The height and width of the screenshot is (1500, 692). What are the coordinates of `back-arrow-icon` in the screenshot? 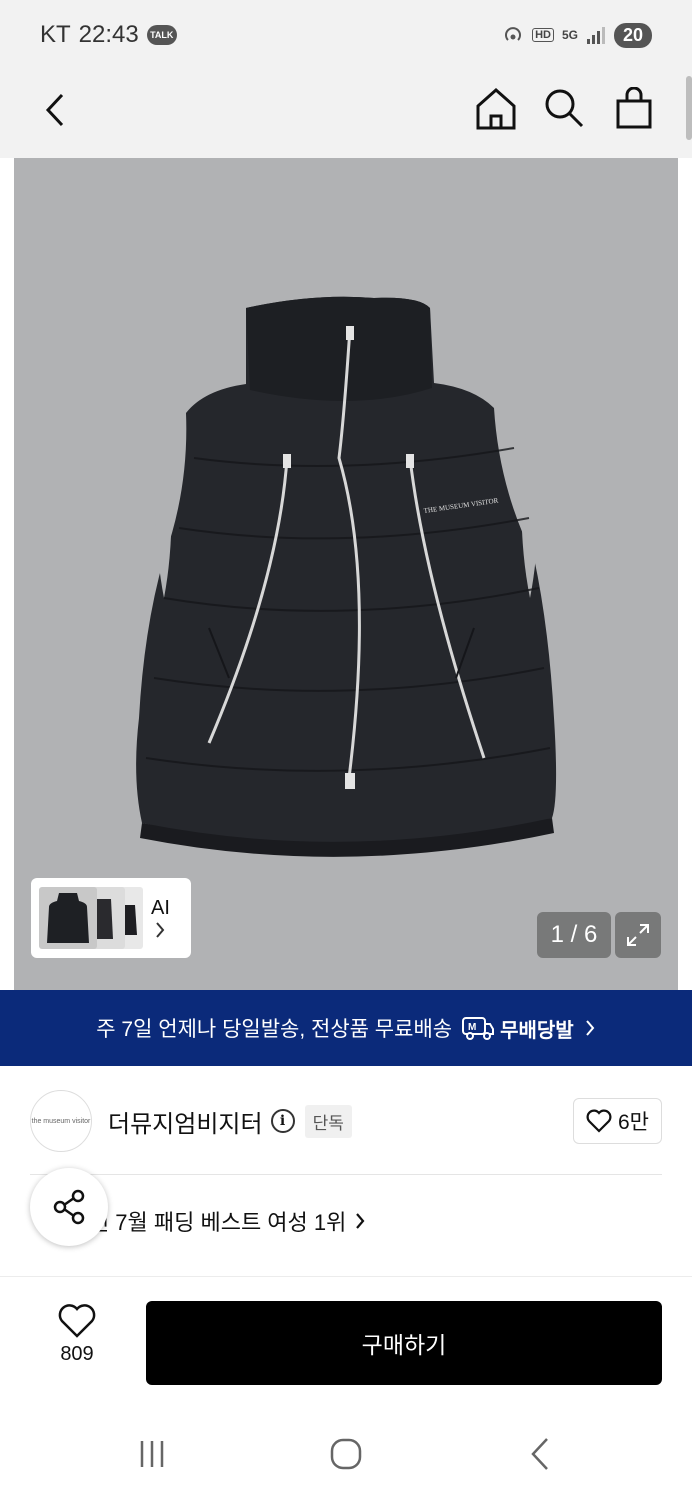 It's located at (54, 110).